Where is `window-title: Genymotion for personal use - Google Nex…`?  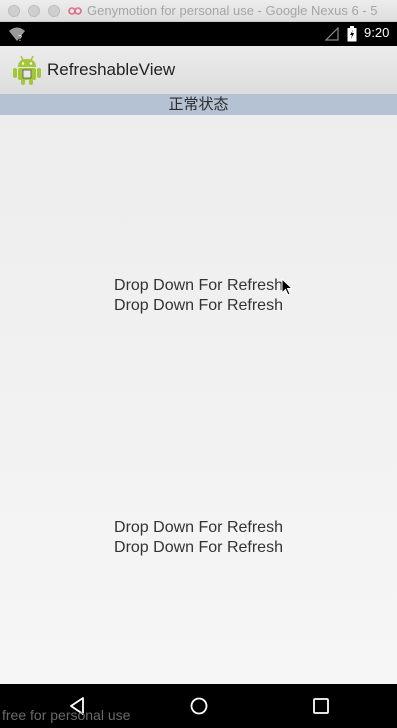
window-title: Genymotion for personal use - Google Nex… is located at coordinates (232, 10).